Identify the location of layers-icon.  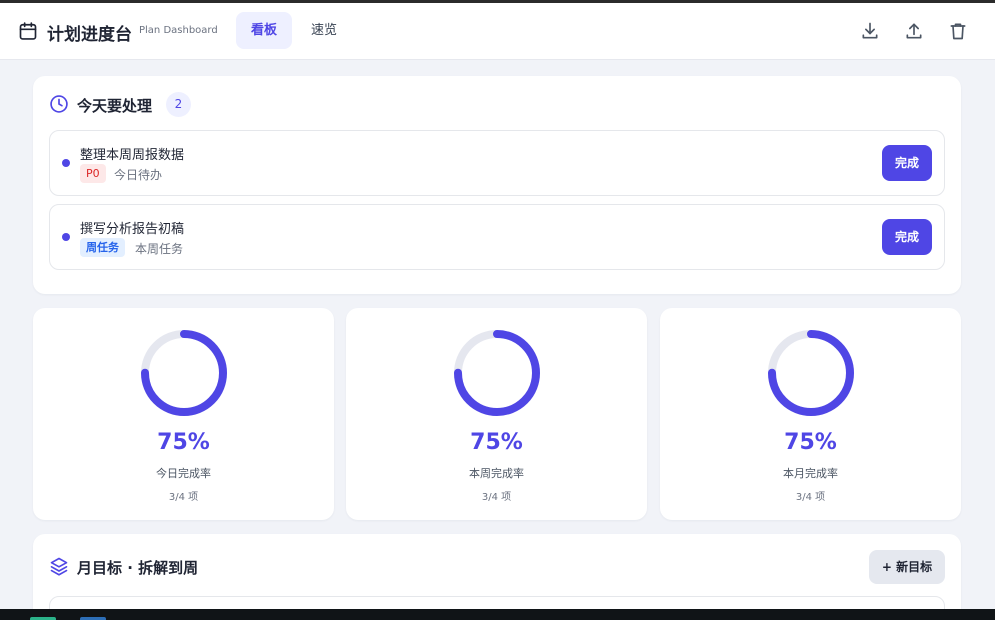
(59, 566).